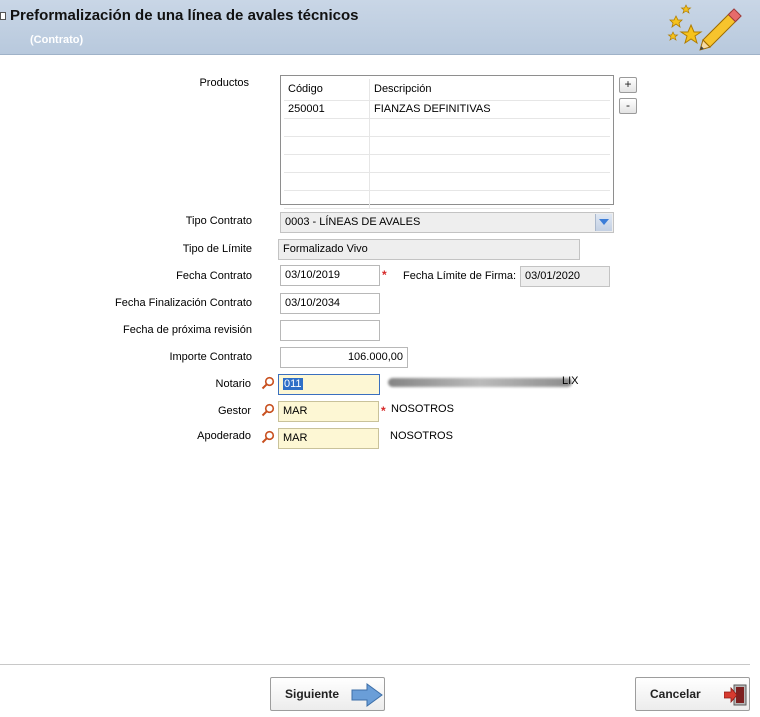 Image resolution: width=760 pixels, height=717 pixels. I want to click on page-subtitle: (Contrato), so click(57, 40).